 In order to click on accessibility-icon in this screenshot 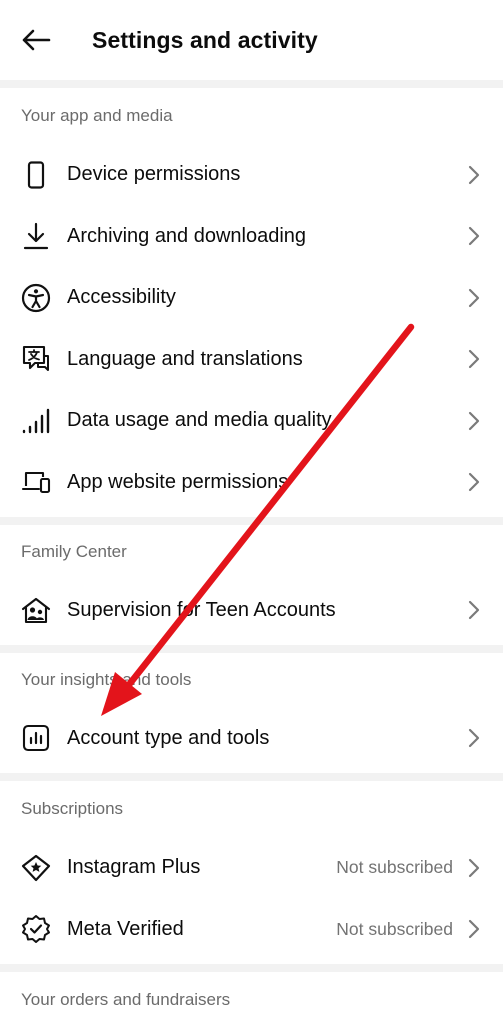, I will do `click(36, 298)`.